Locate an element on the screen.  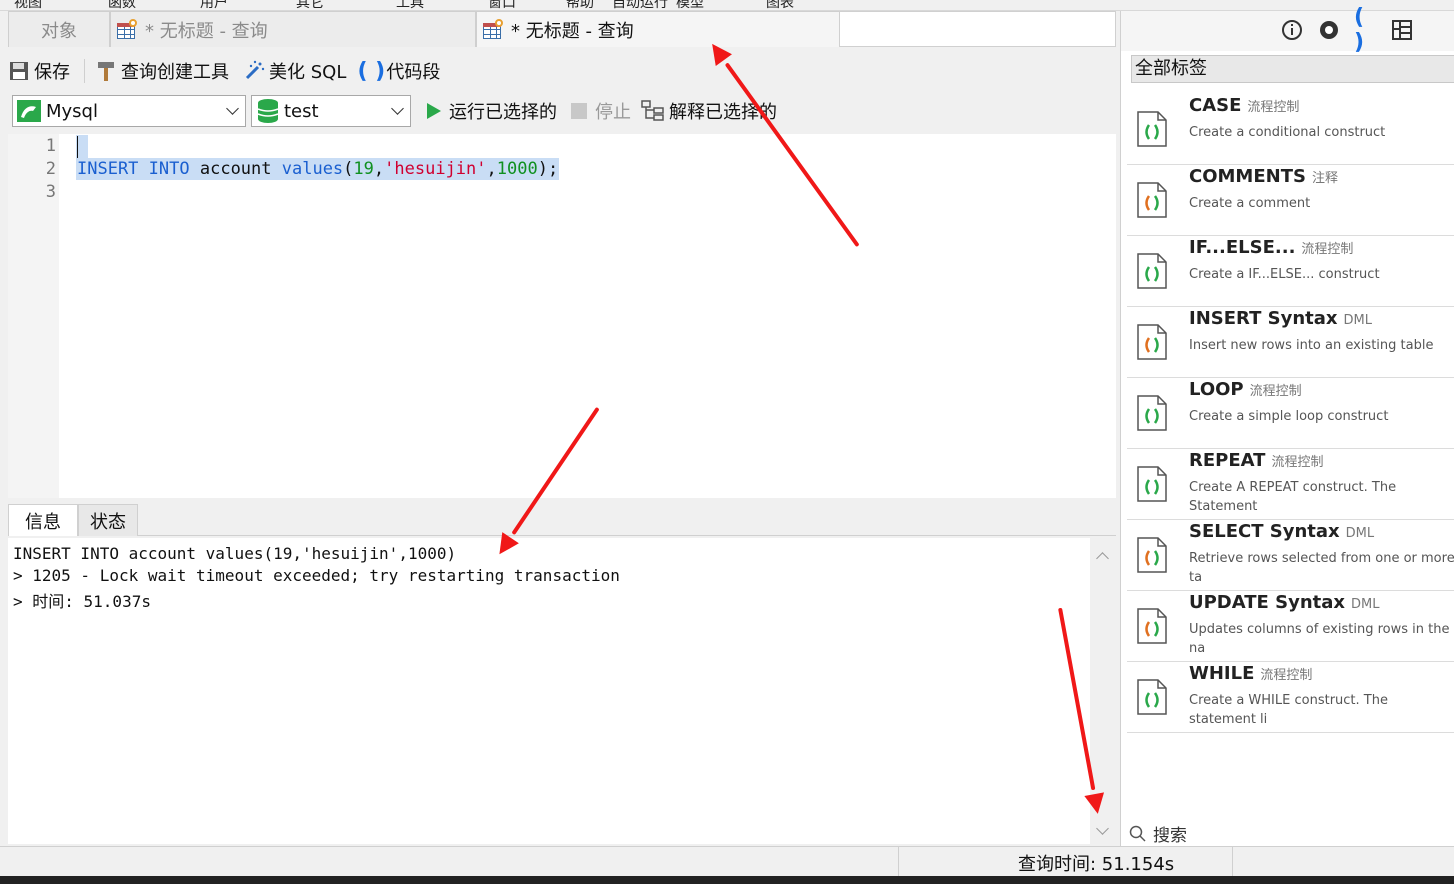
snippet-title: INSERT Syntax DML is located at coordinates (1280, 318).